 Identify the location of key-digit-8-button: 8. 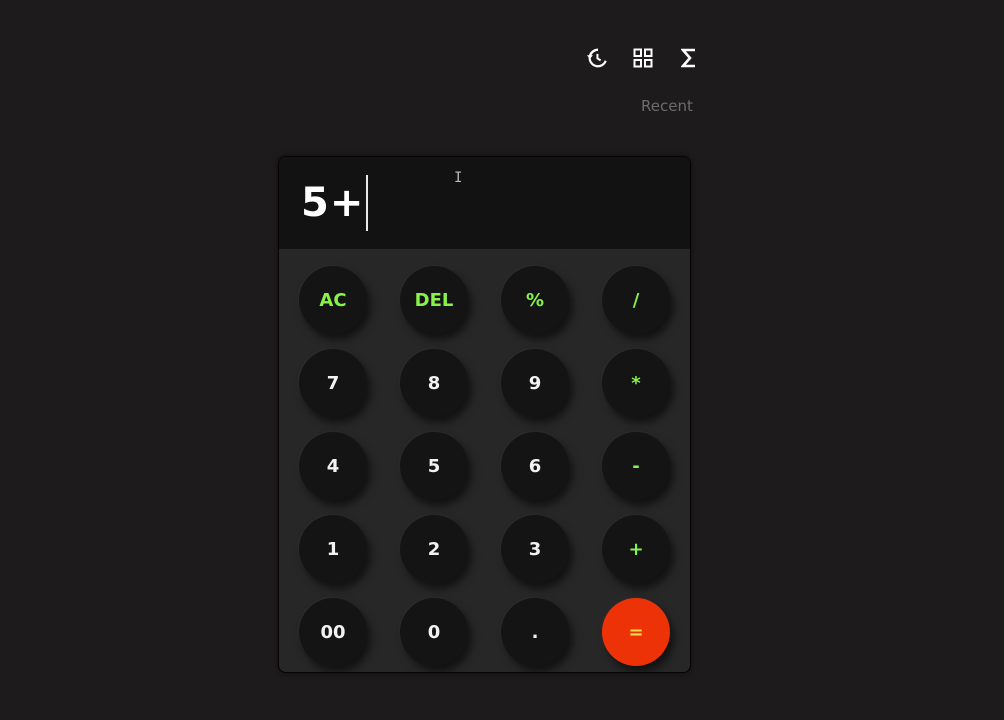
(434, 383).